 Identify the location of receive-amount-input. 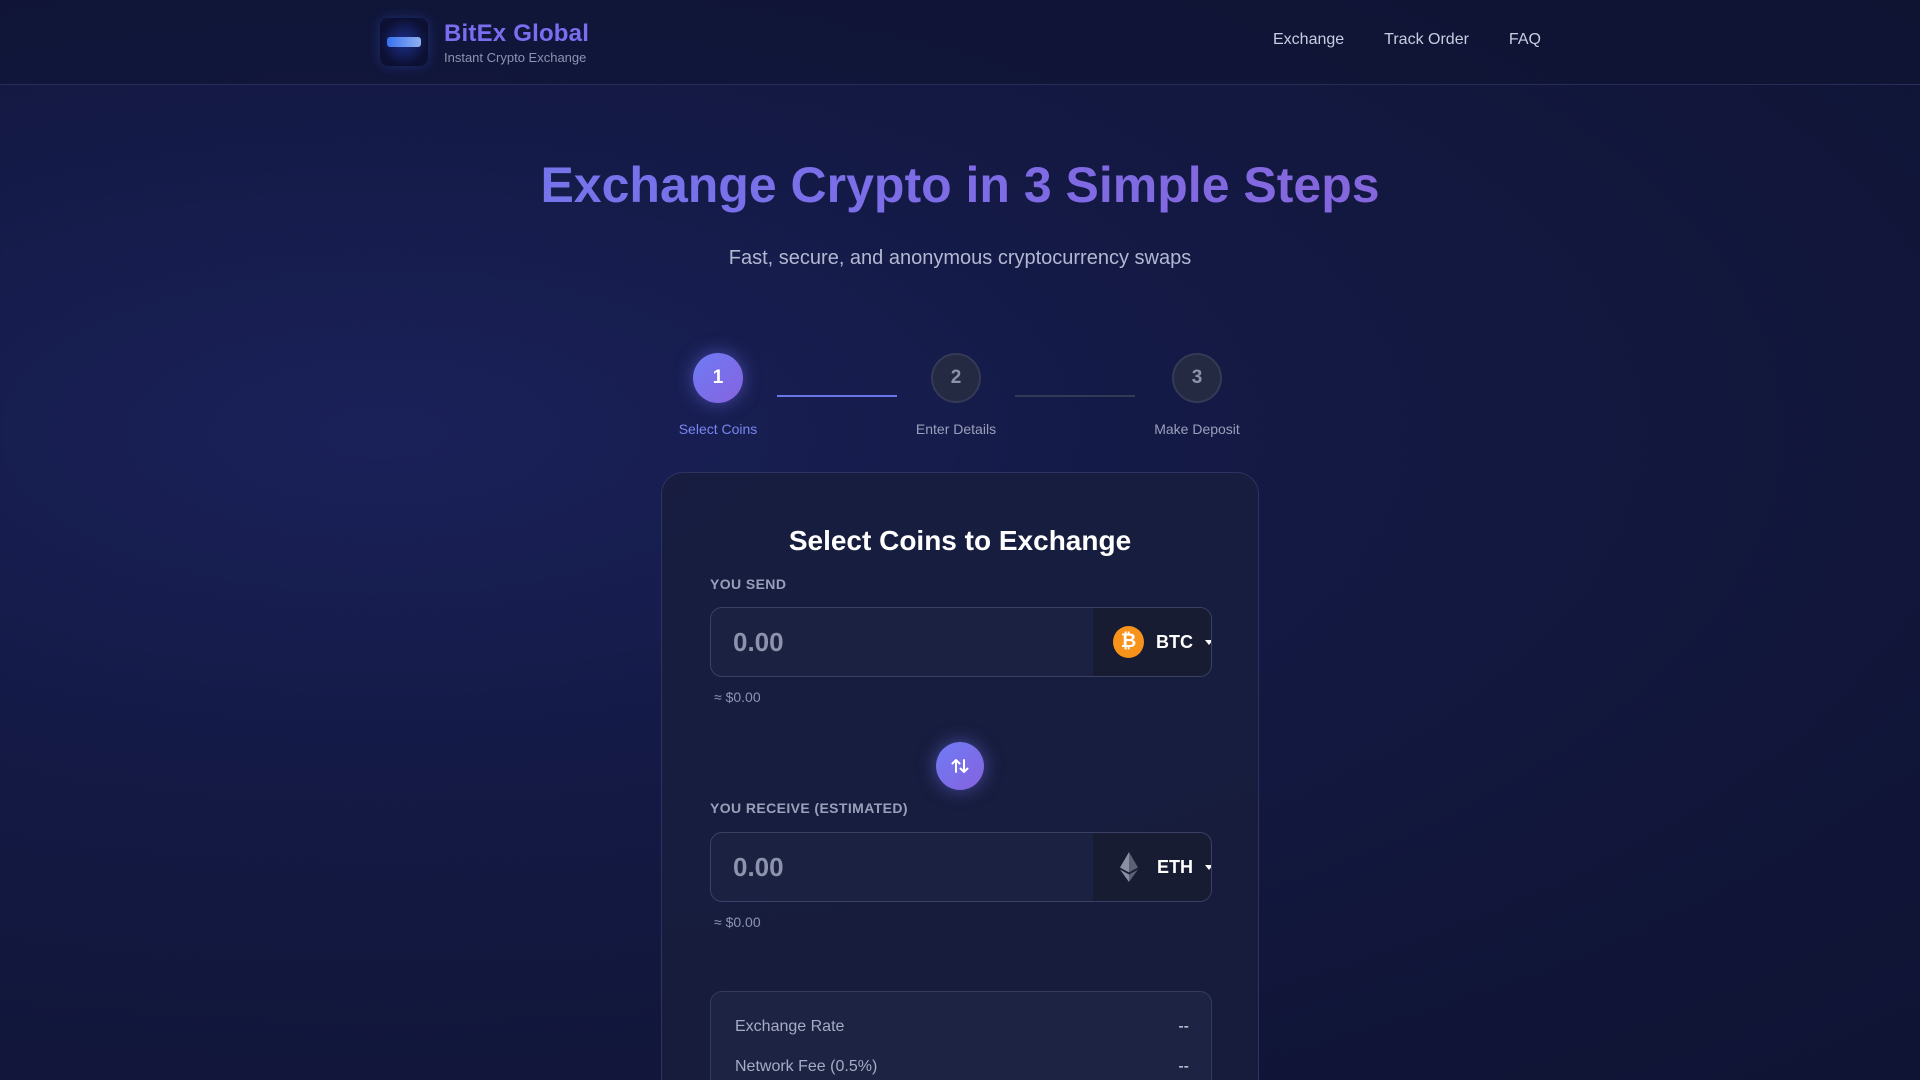
(902, 867).